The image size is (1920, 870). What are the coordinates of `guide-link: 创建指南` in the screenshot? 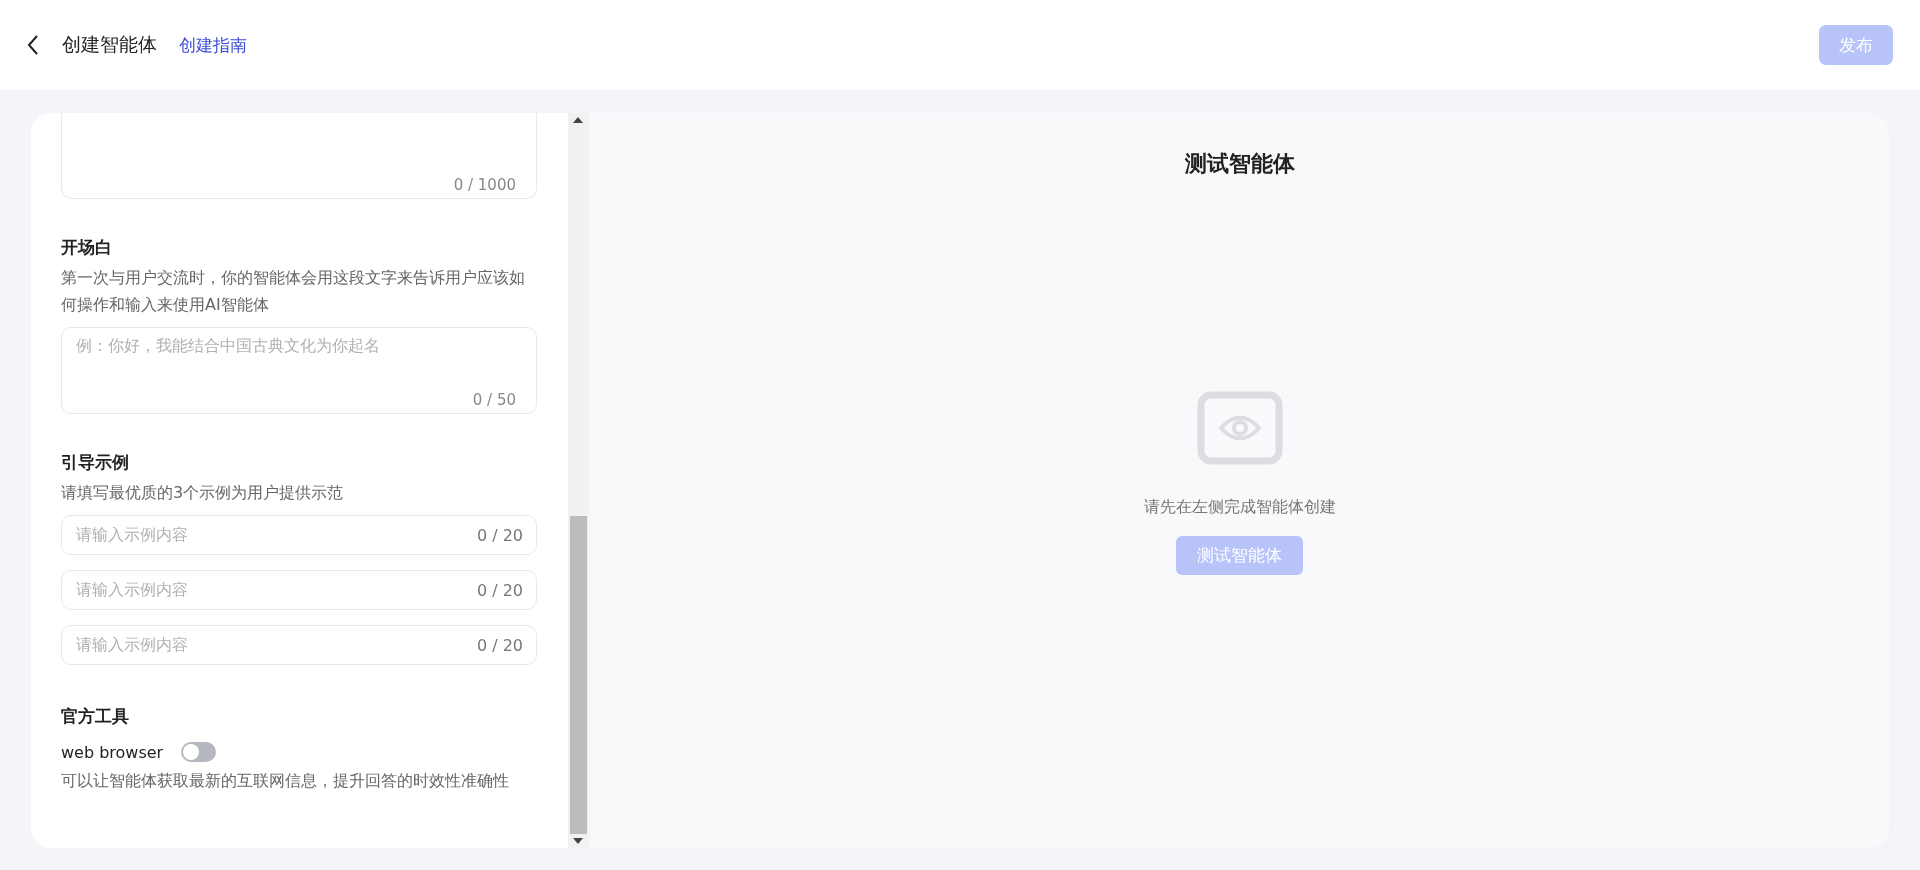 It's located at (213, 45).